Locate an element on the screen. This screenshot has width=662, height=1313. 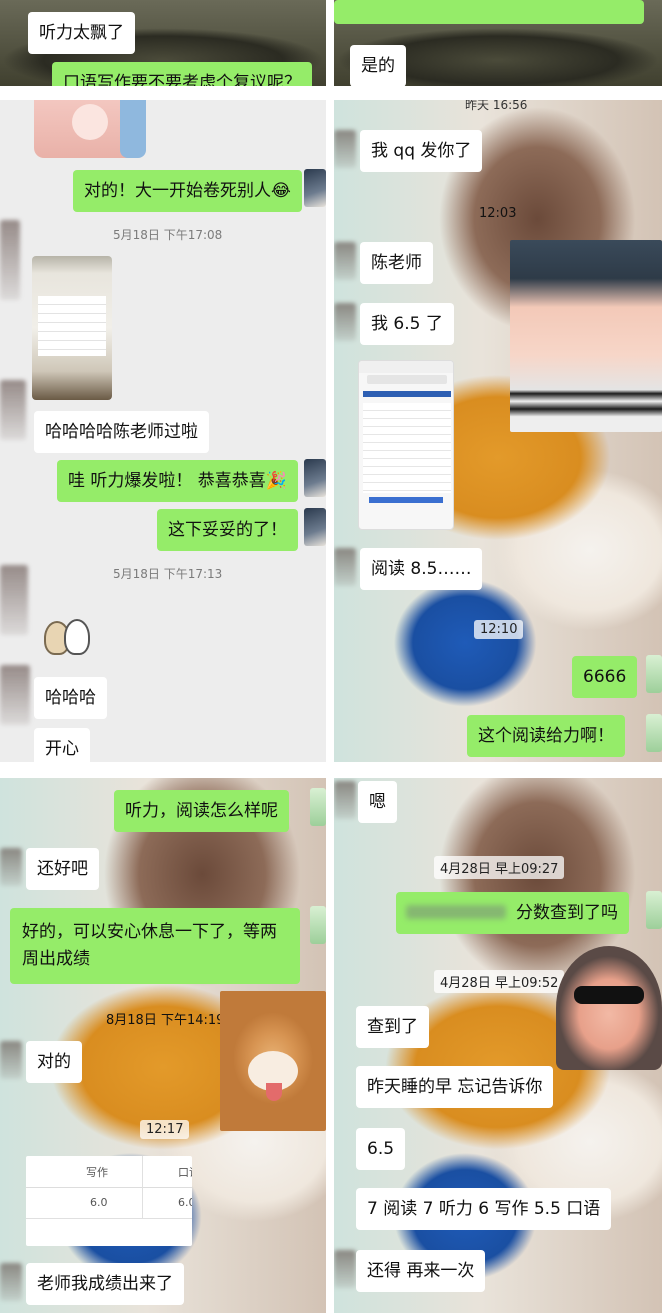
report-link is located at coordinates (406, 500).